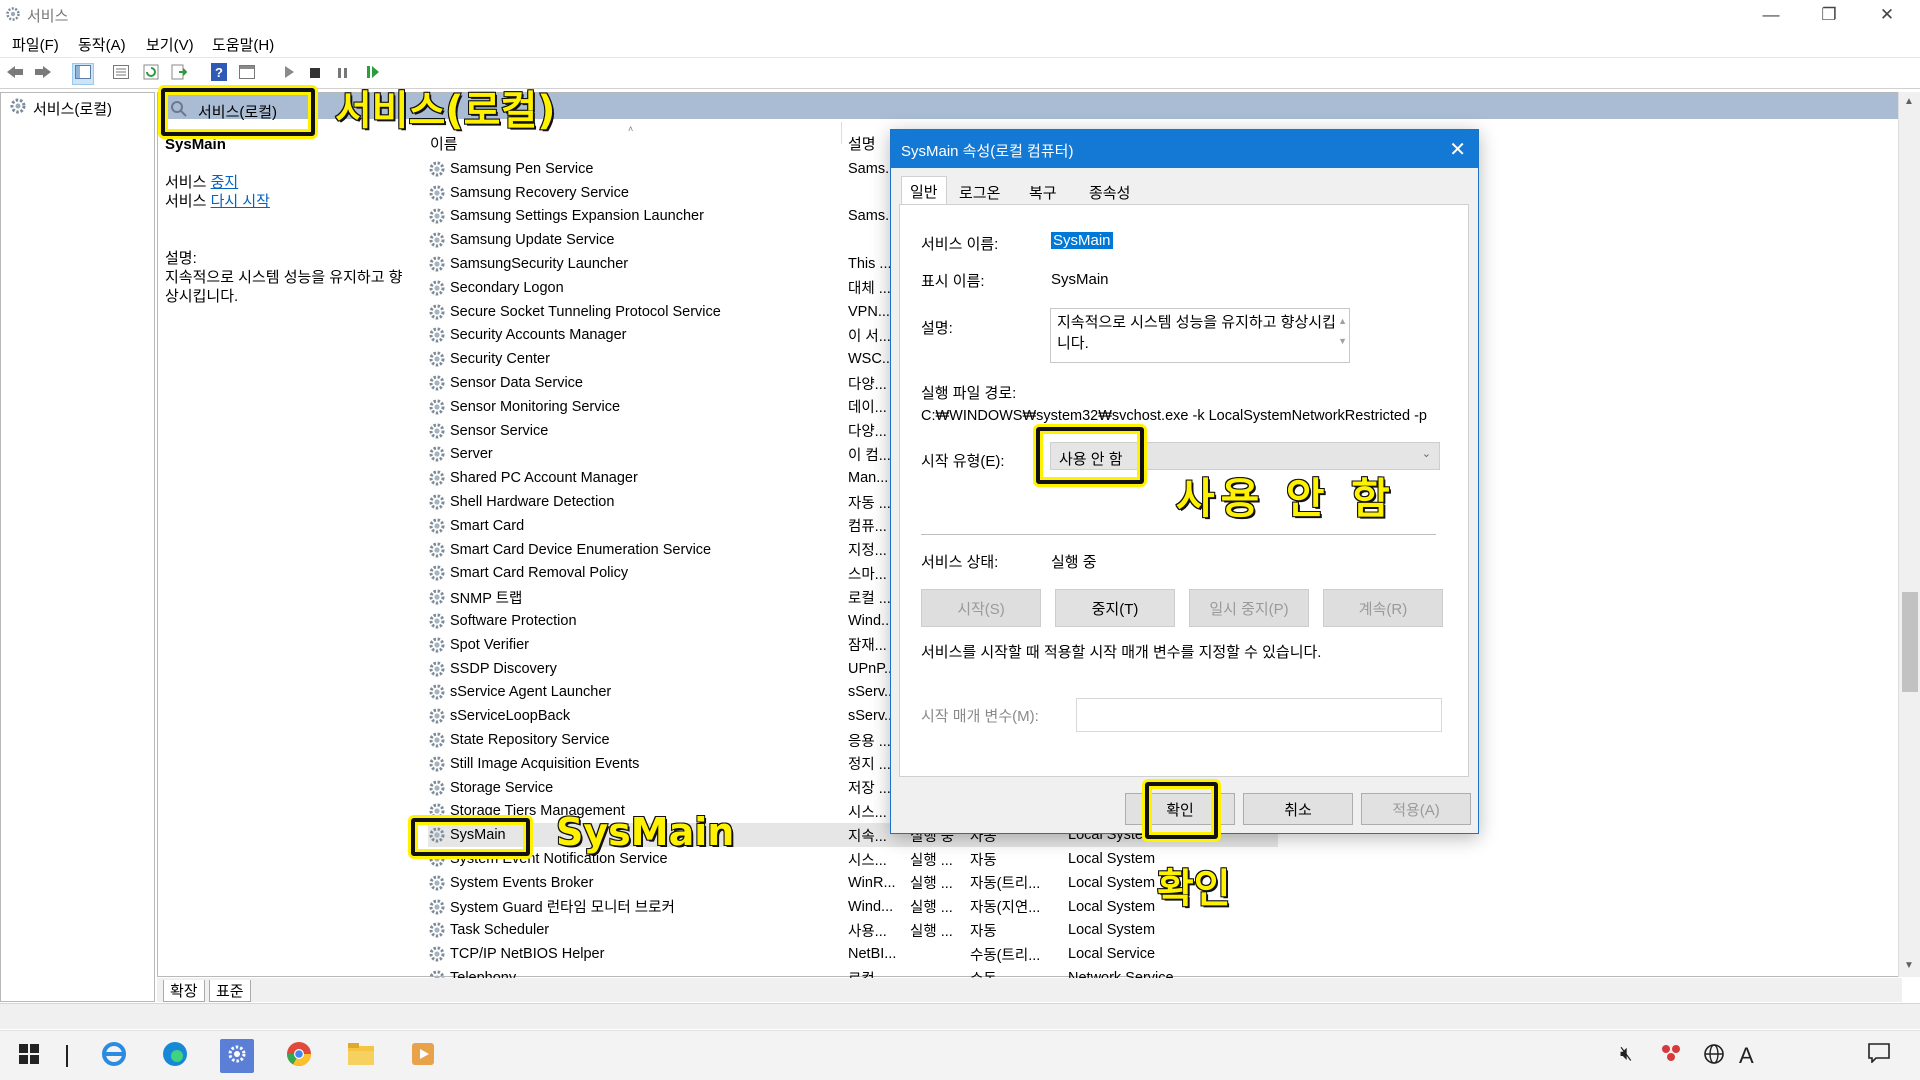 The height and width of the screenshot is (1080, 1920). What do you see at coordinates (1298, 809) in the screenshot?
I see `cancel-button: 취소` at bounding box center [1298, 809].